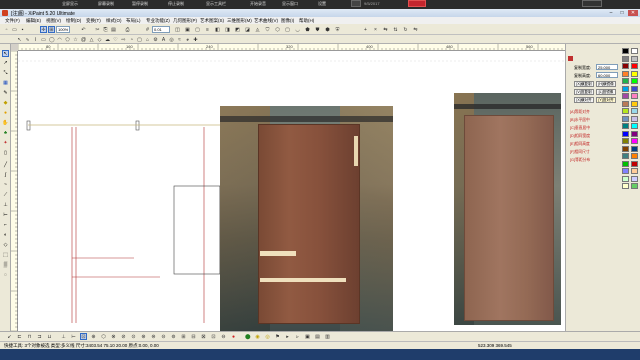  What do you see at coordinates (258, 4) in the screenshot?
I see `topbar-item: 开始录音` at bounding box center [258, 4].